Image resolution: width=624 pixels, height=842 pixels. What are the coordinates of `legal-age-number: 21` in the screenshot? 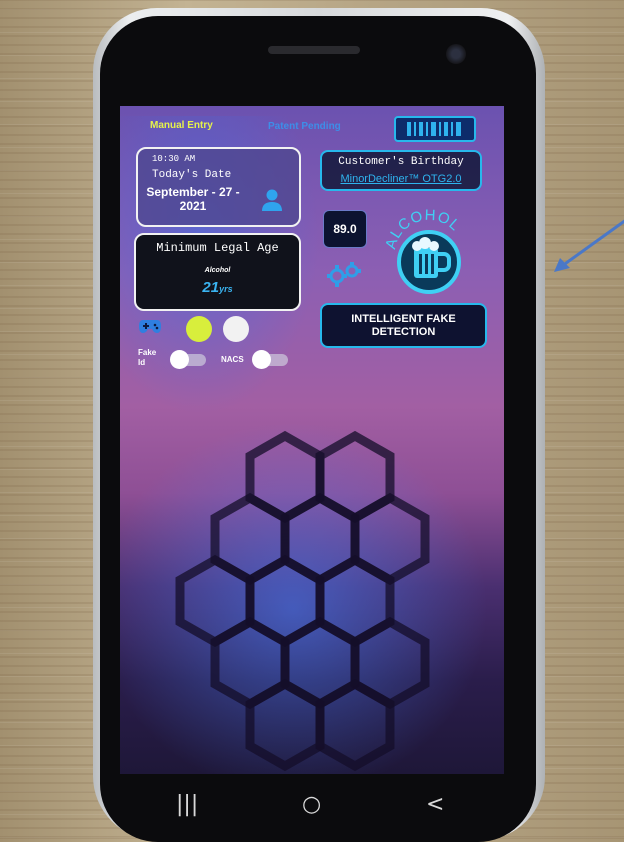 It's located at (211, 287).